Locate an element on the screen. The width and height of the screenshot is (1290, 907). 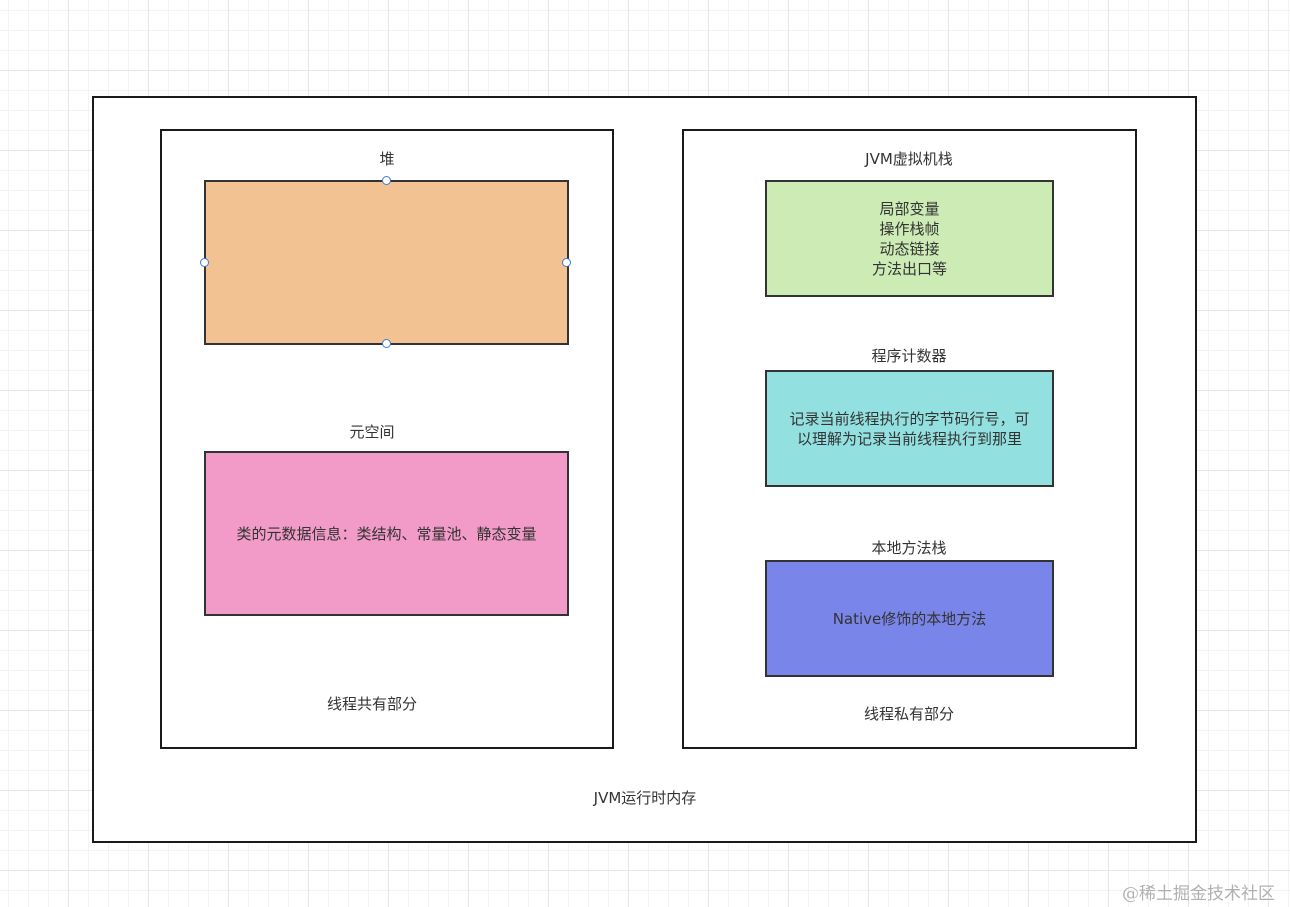
jvm-stack-line: 操作栈帧 is located at coordinates (909, 228).